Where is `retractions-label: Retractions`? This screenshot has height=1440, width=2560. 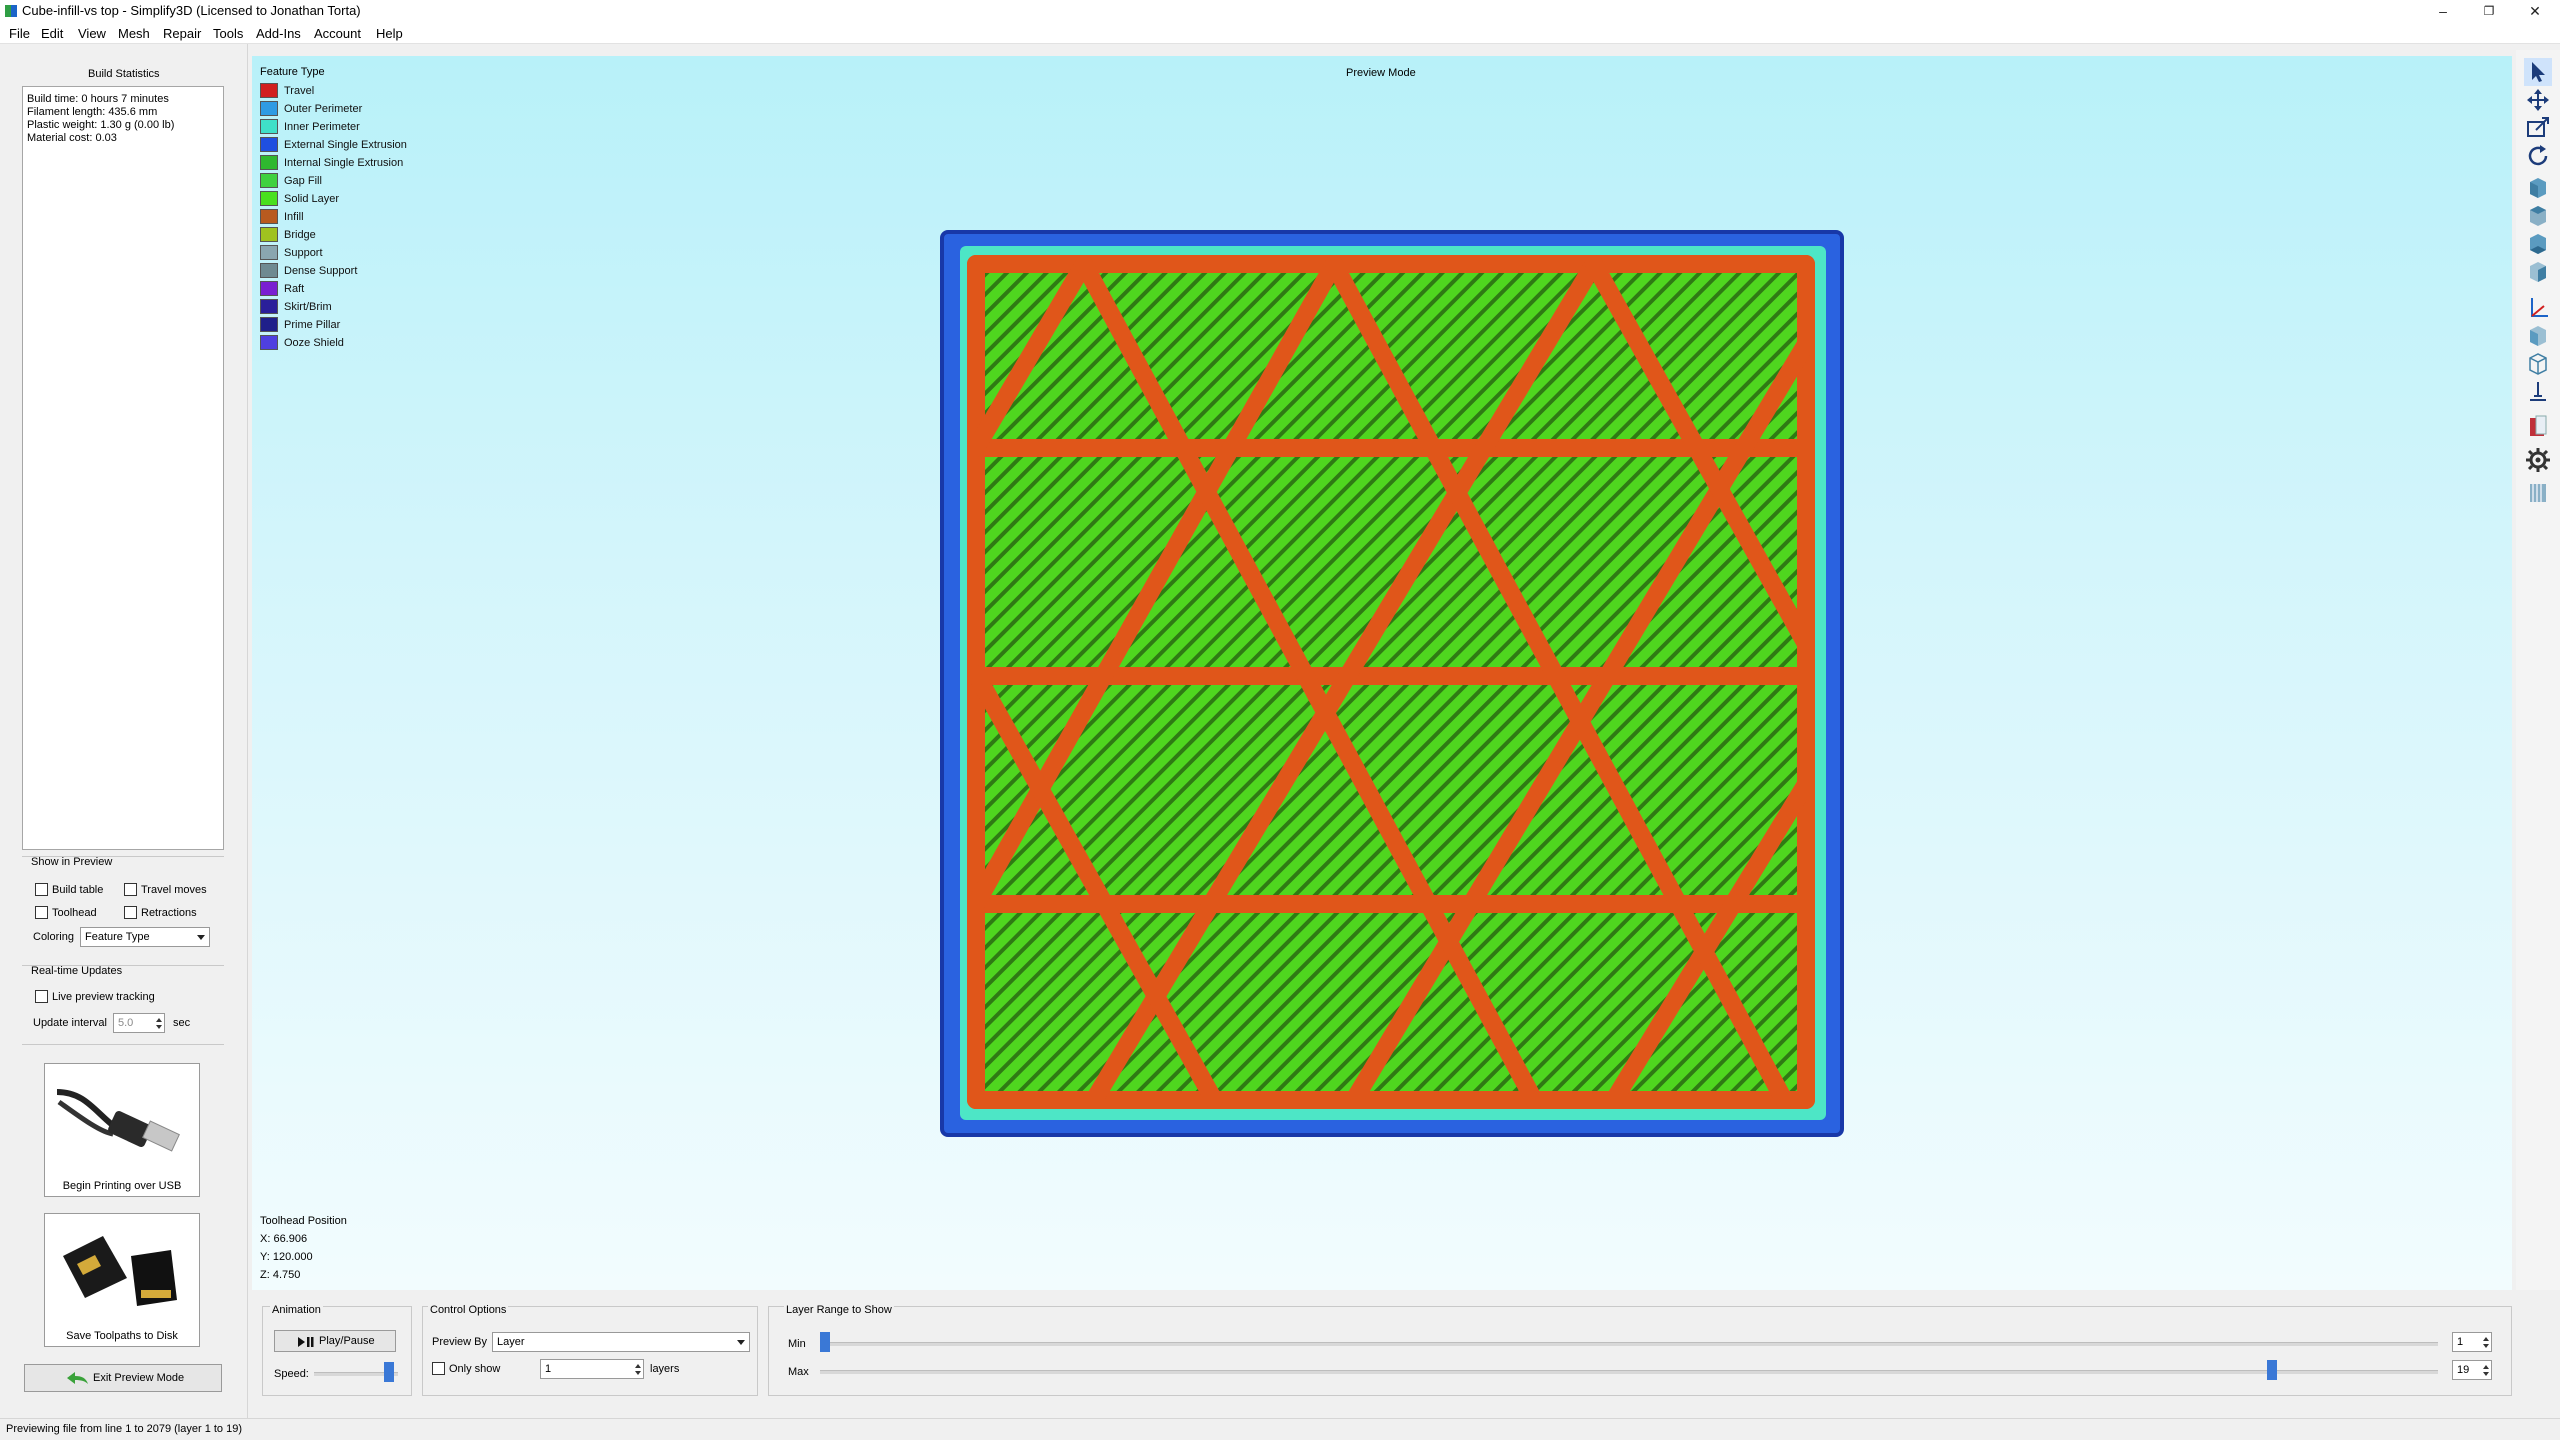
retractions-label: Retractions is located at coordinates (169, 913).